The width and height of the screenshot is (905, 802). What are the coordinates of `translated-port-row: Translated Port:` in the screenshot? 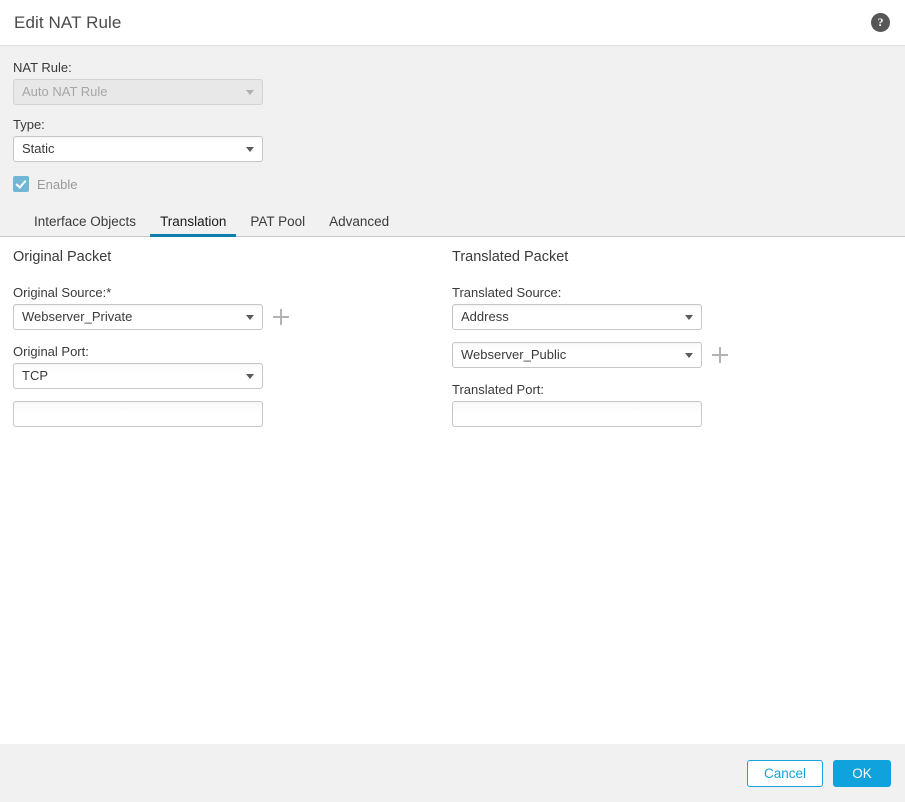 It's located at (678, 404).